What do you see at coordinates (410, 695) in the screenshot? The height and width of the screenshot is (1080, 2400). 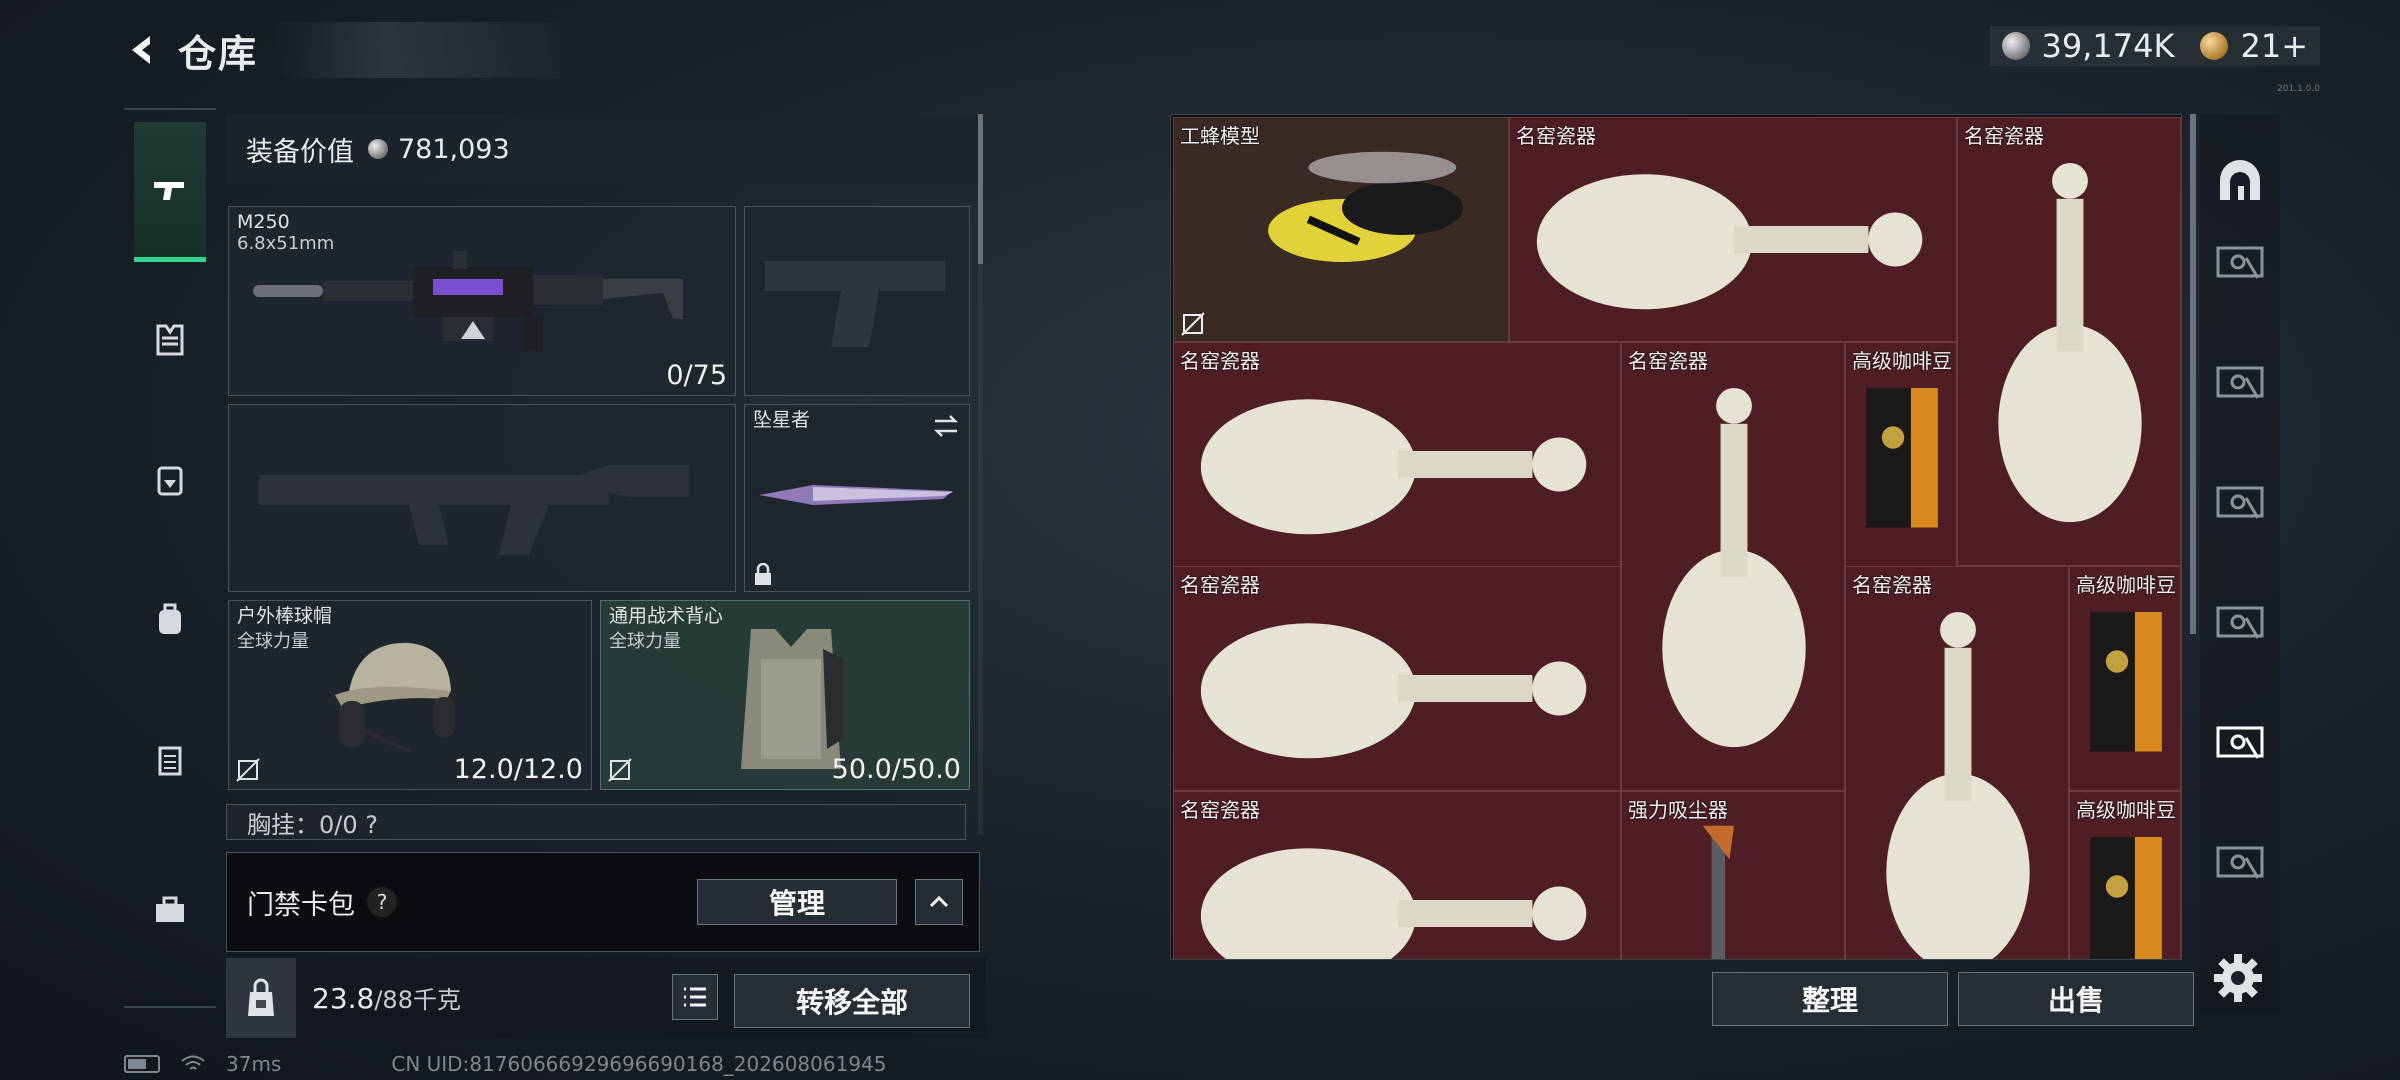 I see `helmet-slot: 户外棒球帽 全球力量 12.0/12.0` at bounding box center [410, 695].